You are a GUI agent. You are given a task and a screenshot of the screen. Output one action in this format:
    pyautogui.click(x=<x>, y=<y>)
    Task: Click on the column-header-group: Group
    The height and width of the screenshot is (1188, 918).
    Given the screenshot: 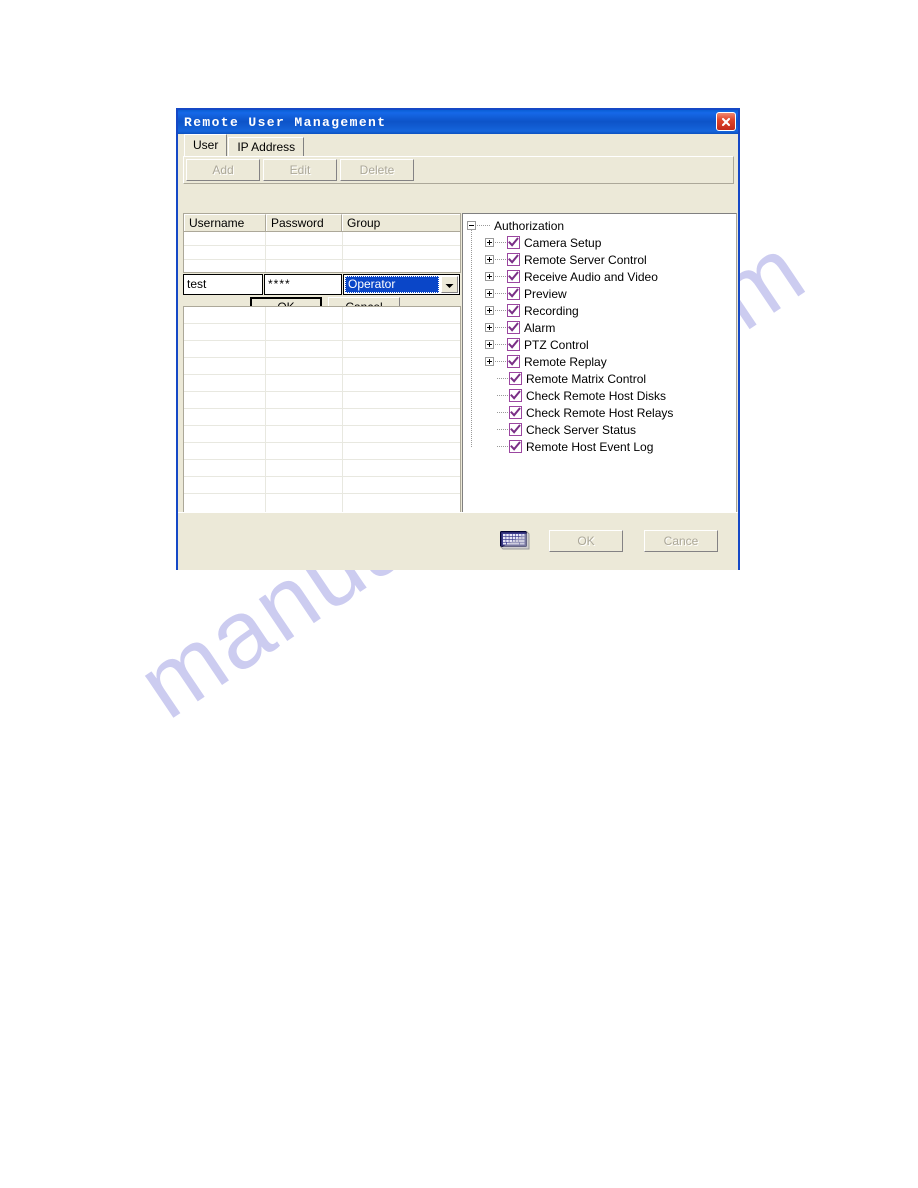 What is the action you would take?
    pyautogui.click(x=401, y=222)
    